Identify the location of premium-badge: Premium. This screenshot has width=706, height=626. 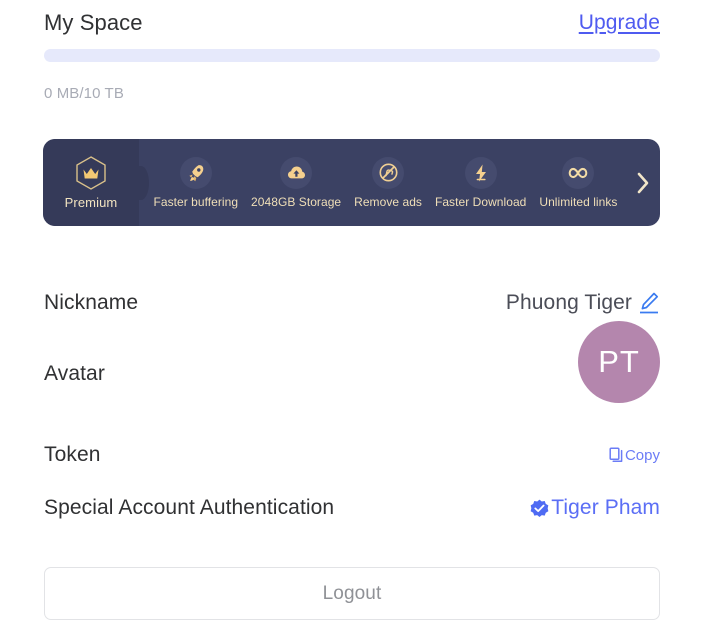
(91, 182).